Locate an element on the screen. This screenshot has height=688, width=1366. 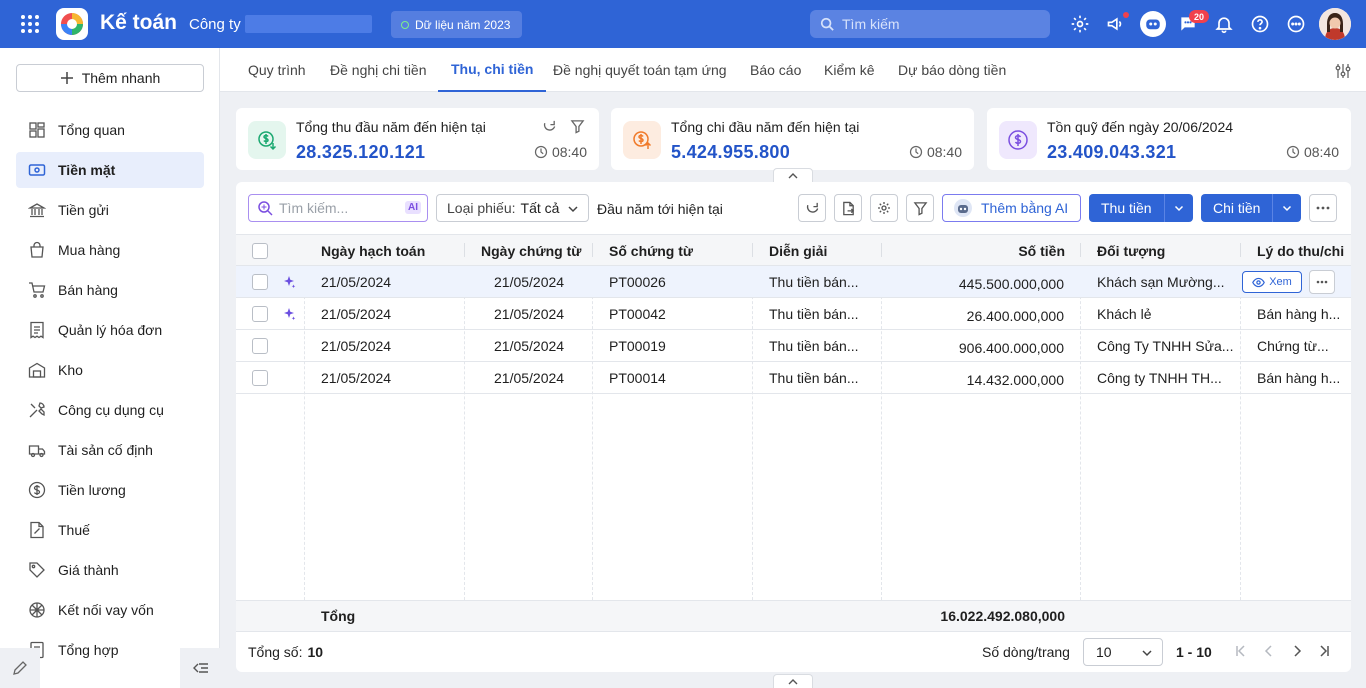
data-year-chip: Dữ liệu năm 2023 is located at coordinates (457, 24).